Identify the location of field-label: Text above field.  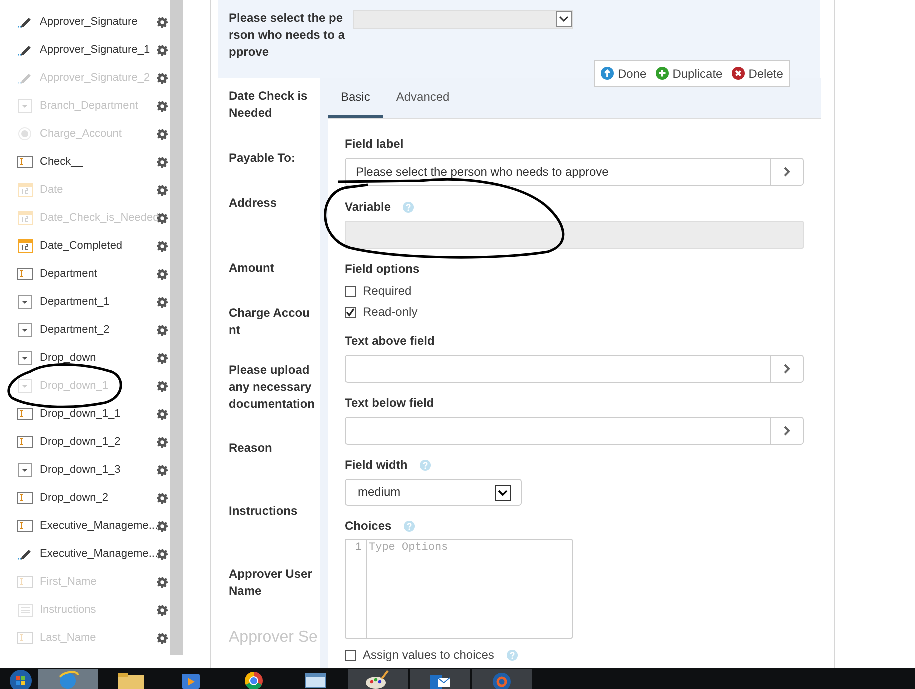
(390, 341).